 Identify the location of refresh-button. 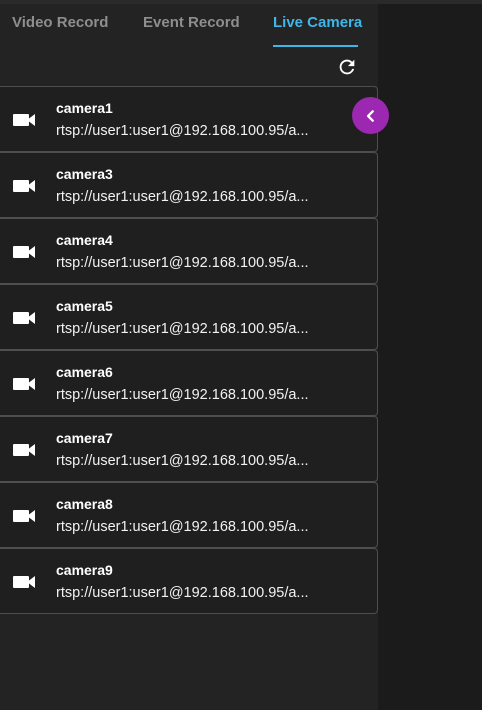
(347, 67).